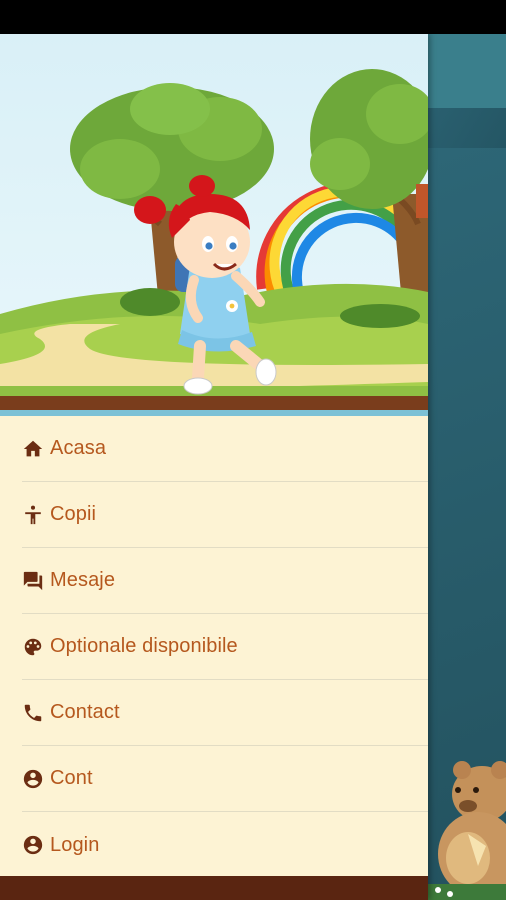 Image resolution: width=506 pixels, height=900 pixels. What do you see at coordinates (225, 581) in the screenshot?
I see `menu-item-mesaje: Mesaje` at bounding box center [225, 581].